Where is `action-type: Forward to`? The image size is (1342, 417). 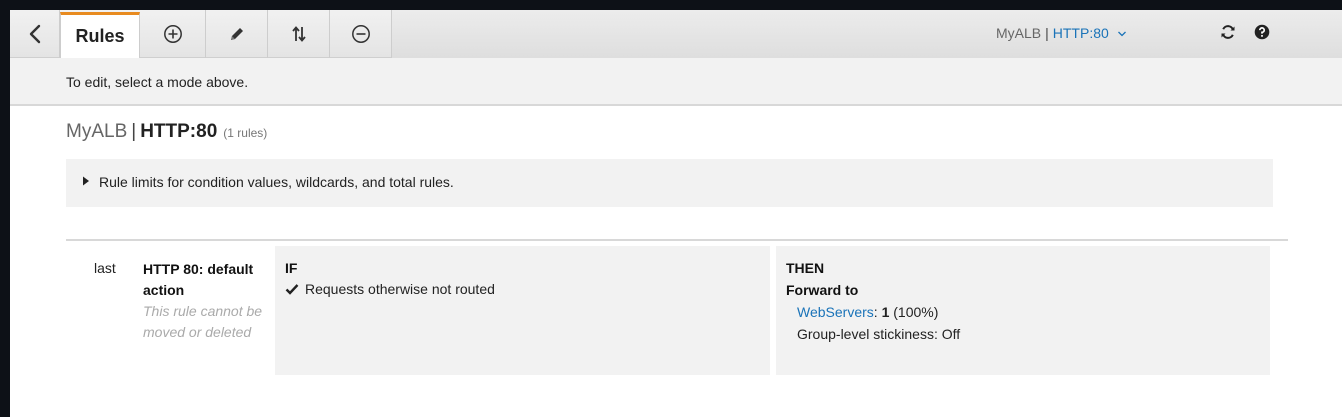 action-type: Forward to is located at coordinates (822, 290).